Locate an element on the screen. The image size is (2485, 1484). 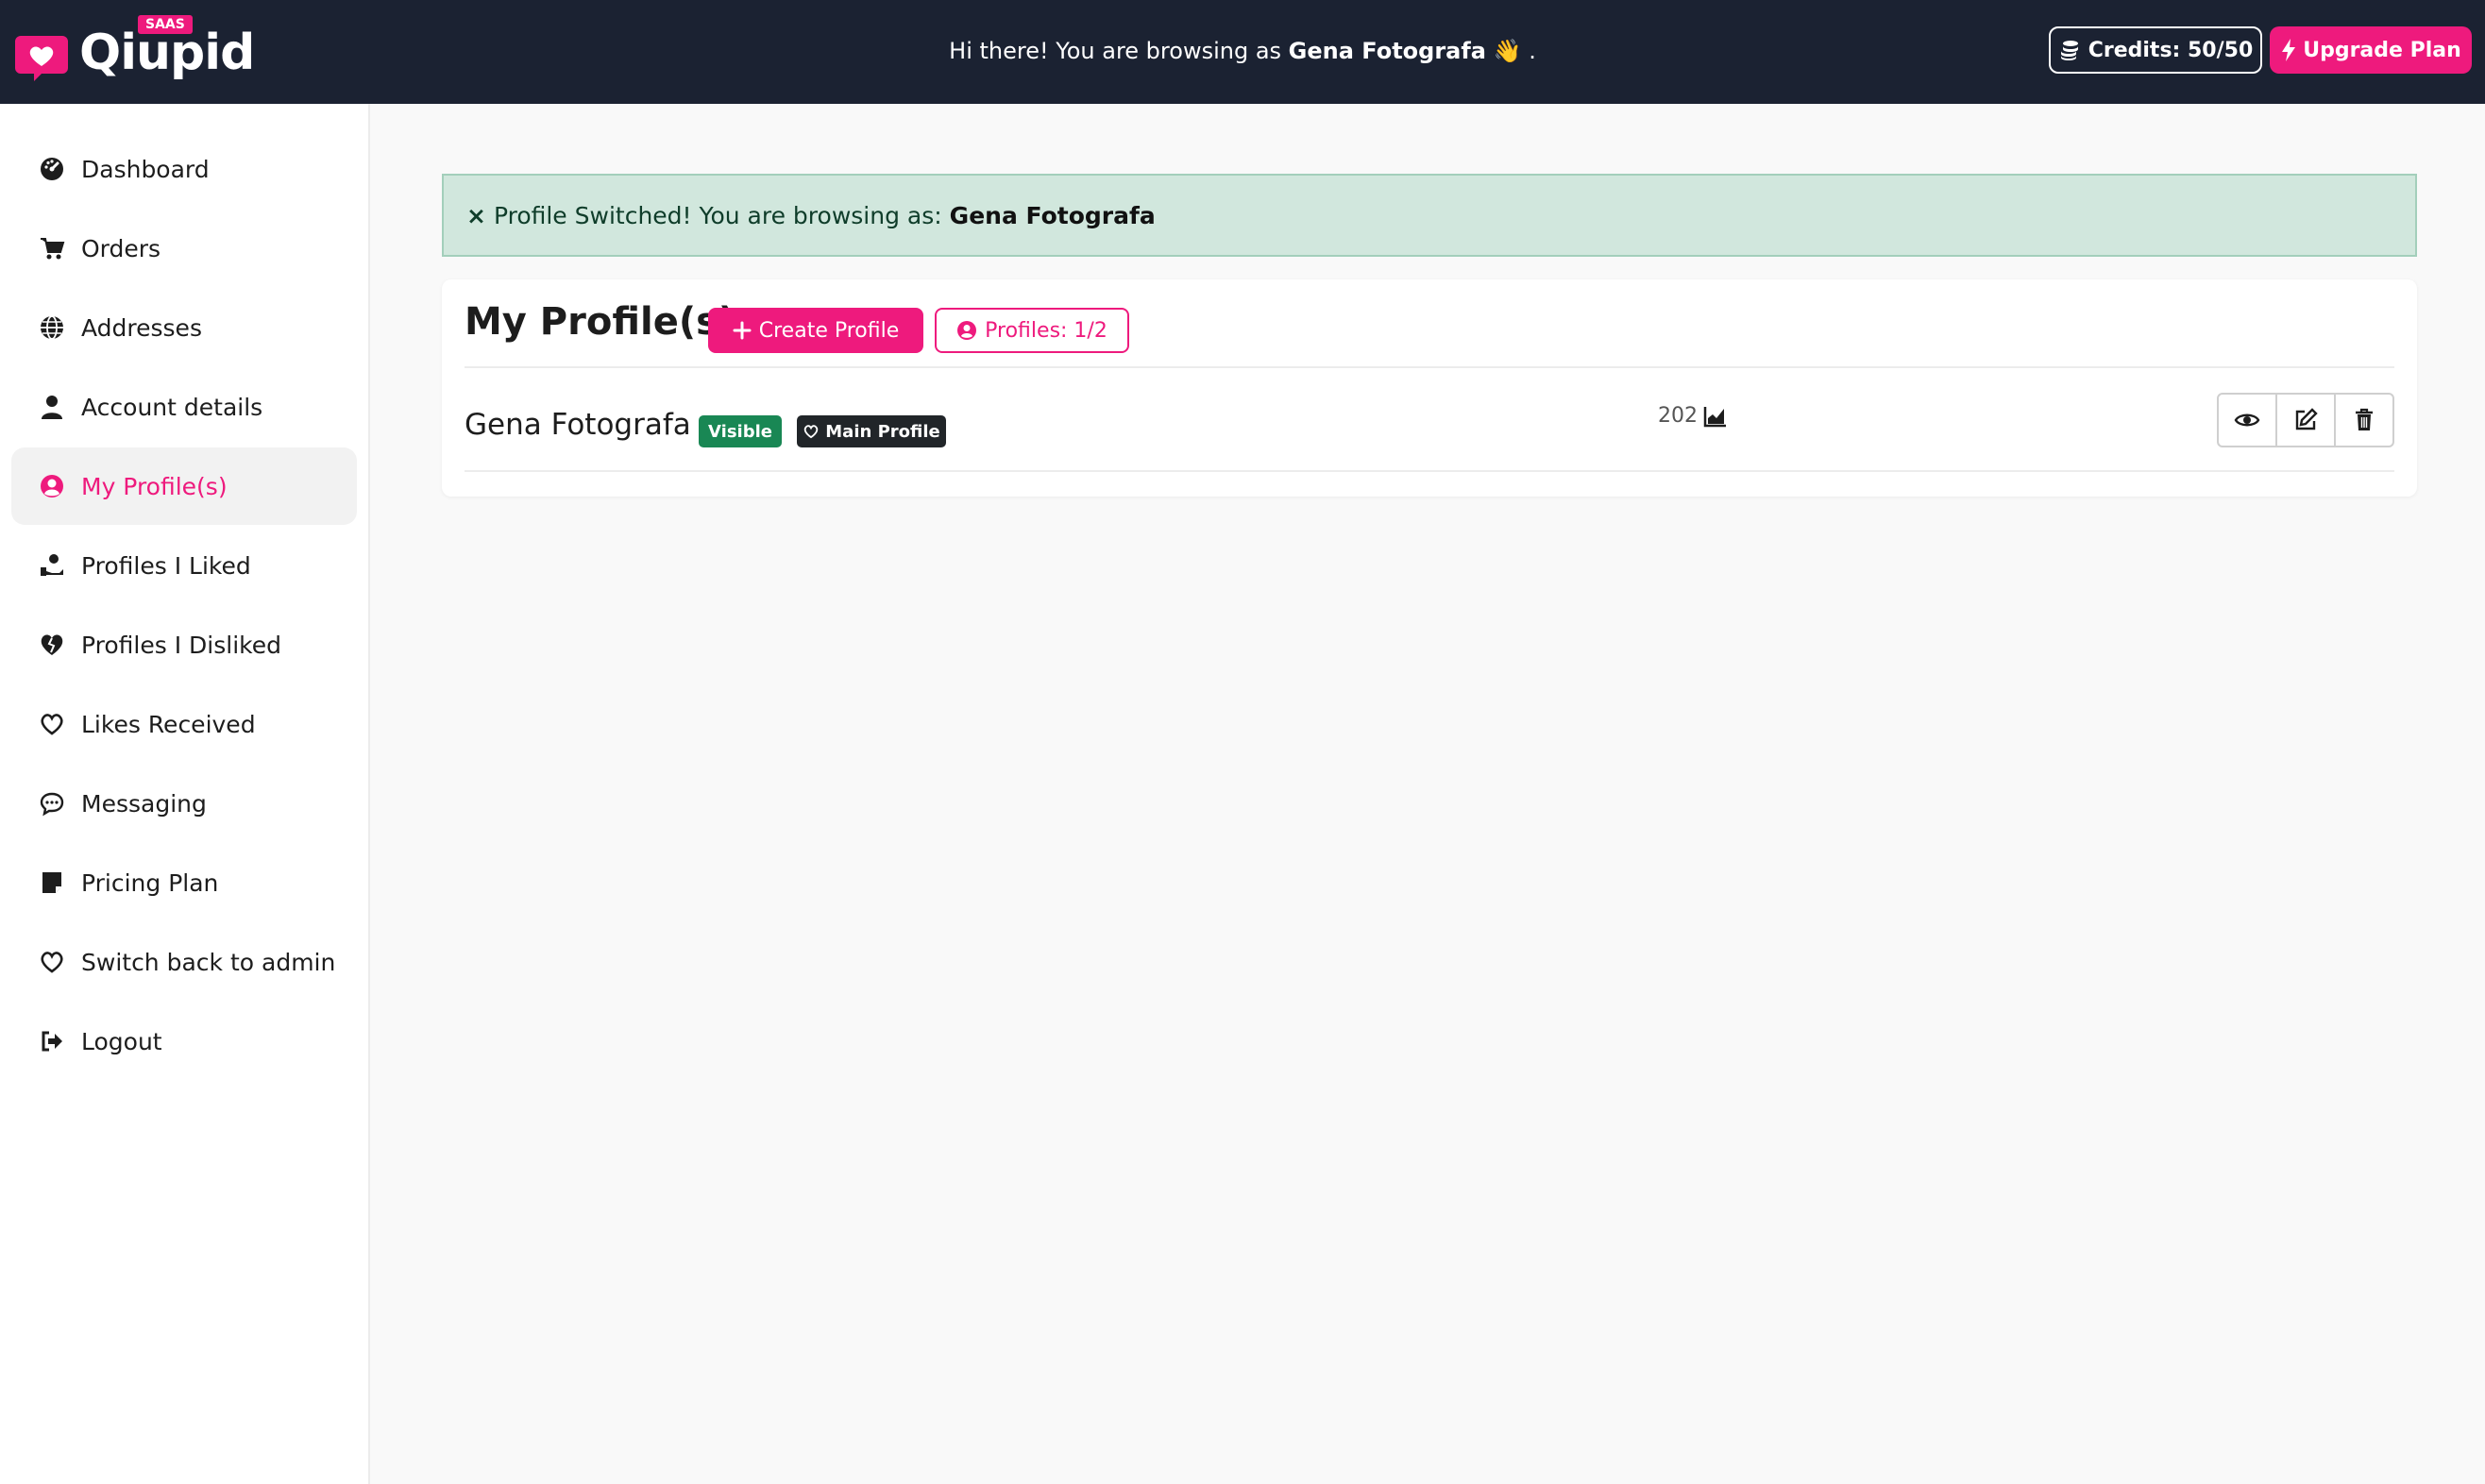
sidebar-item-label: Pricing Plan is located at coordinates (150, 882).